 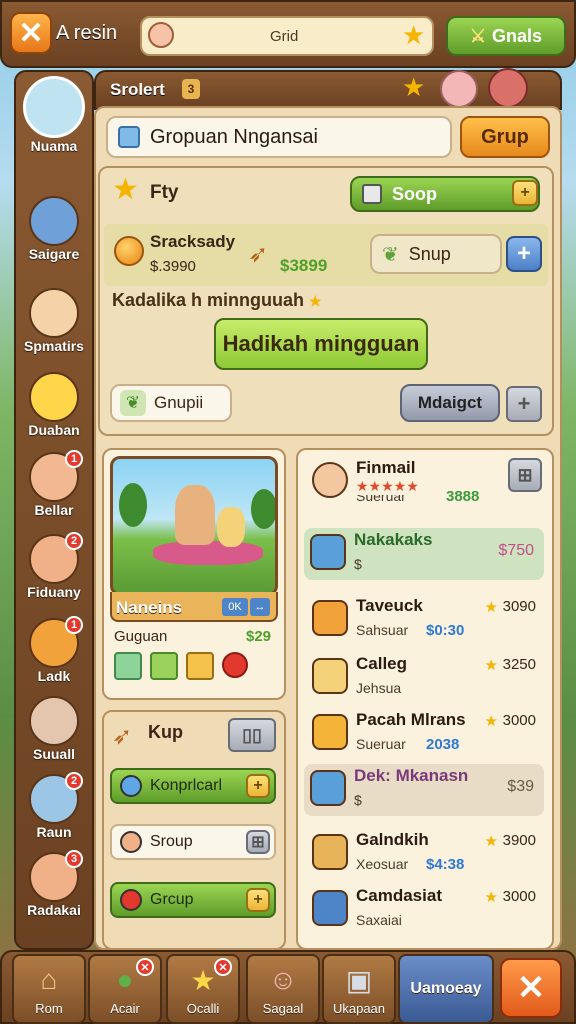 I want to click on right-list-sub-value: $0:30, so click(x=445, y=630).